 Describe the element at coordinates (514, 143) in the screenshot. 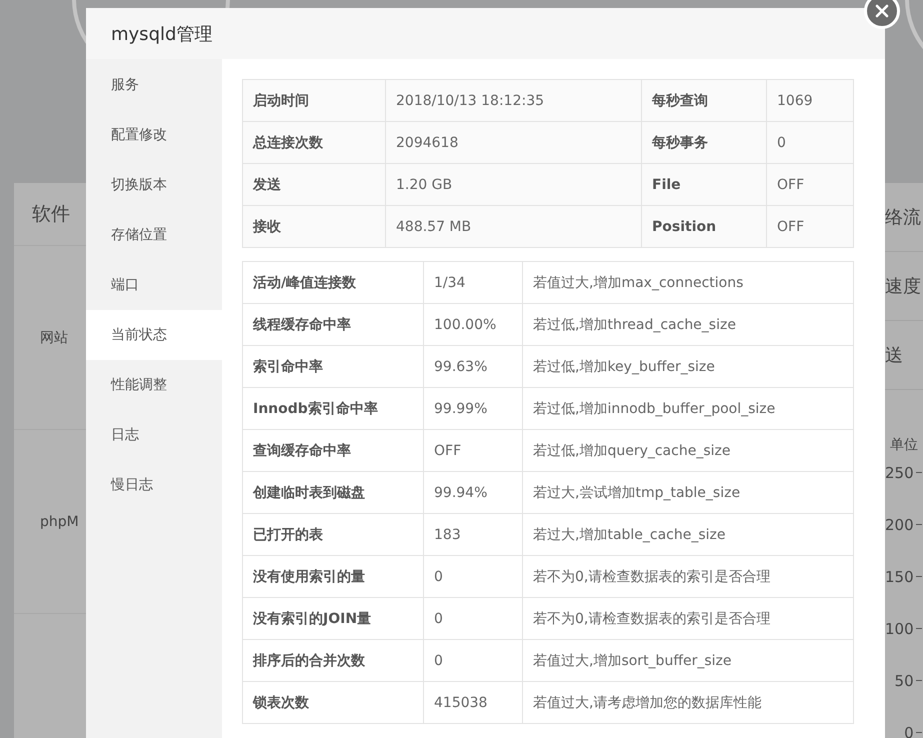

I see `status-value: 2094618` at that location.